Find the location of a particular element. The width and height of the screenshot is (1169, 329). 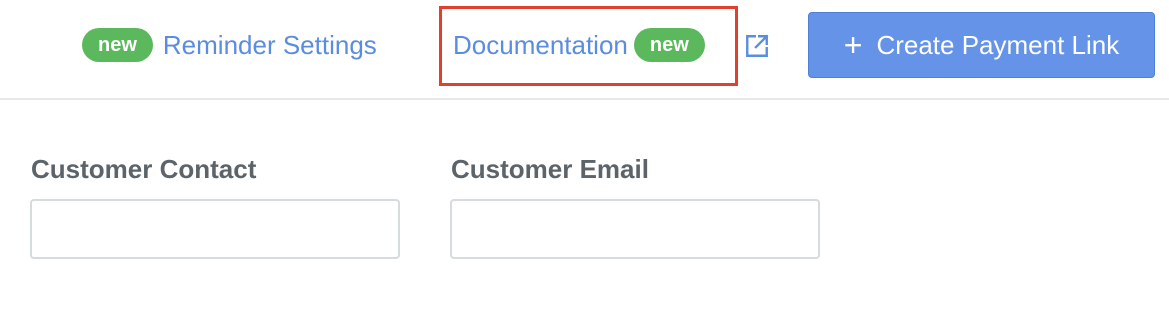

external-link-icon is located at coordinates (757, 46).